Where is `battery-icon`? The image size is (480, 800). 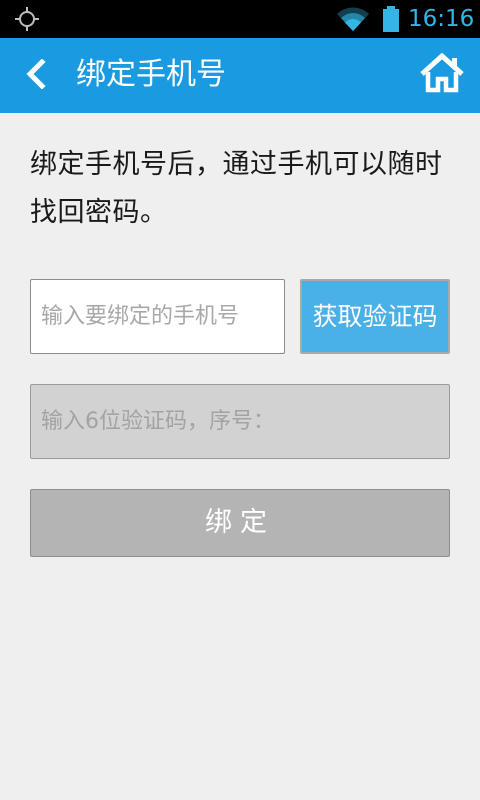
battery-icon is located at coordinates (391, 19).